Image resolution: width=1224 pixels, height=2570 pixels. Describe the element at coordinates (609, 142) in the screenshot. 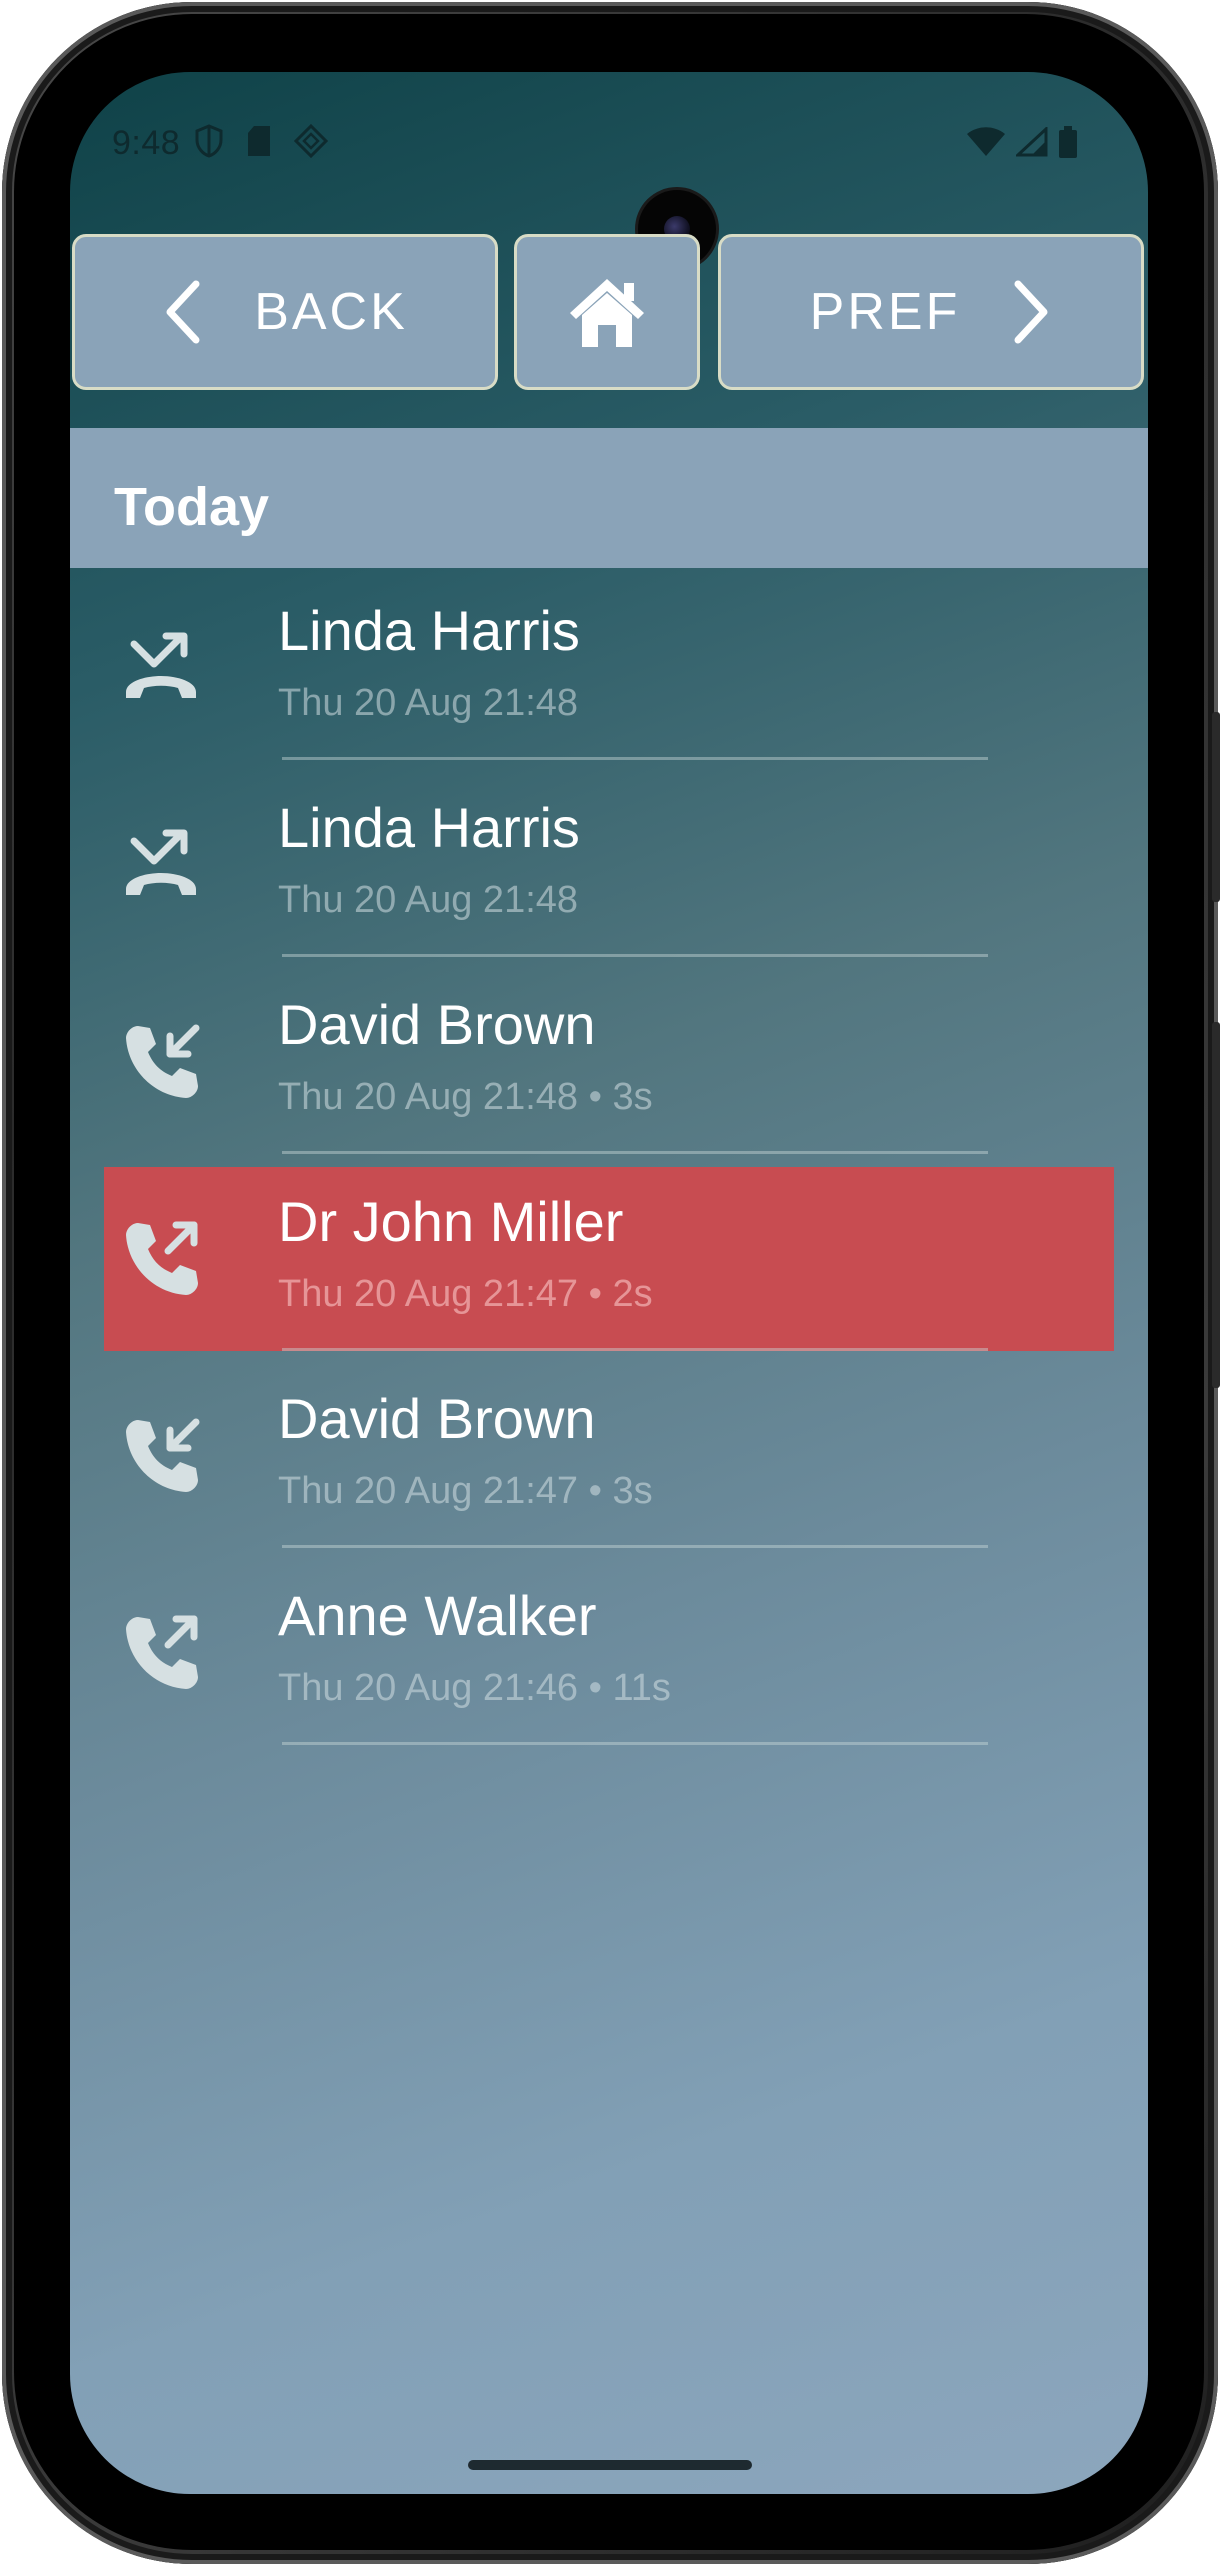

I see `status-bar: 9:48` at that location.